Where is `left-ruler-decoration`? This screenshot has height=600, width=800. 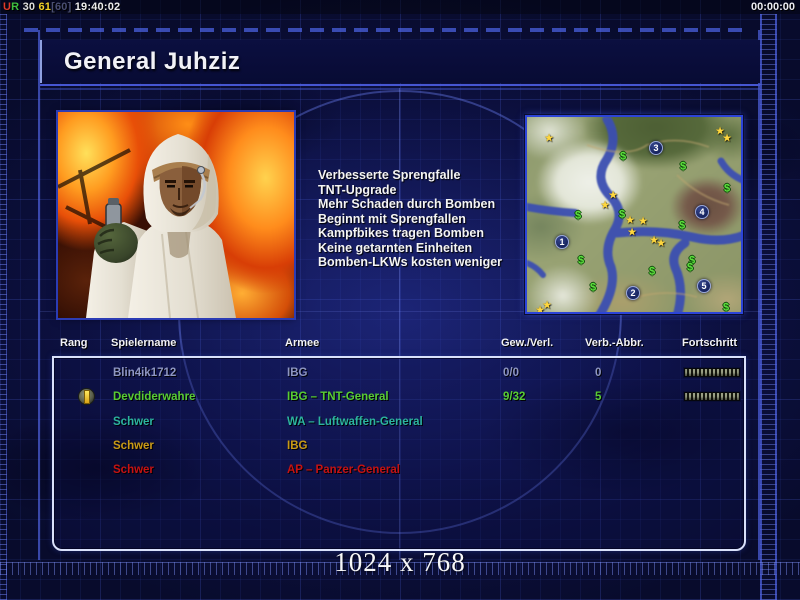 left-ruler-decoration is located at coordinates (3, 307).